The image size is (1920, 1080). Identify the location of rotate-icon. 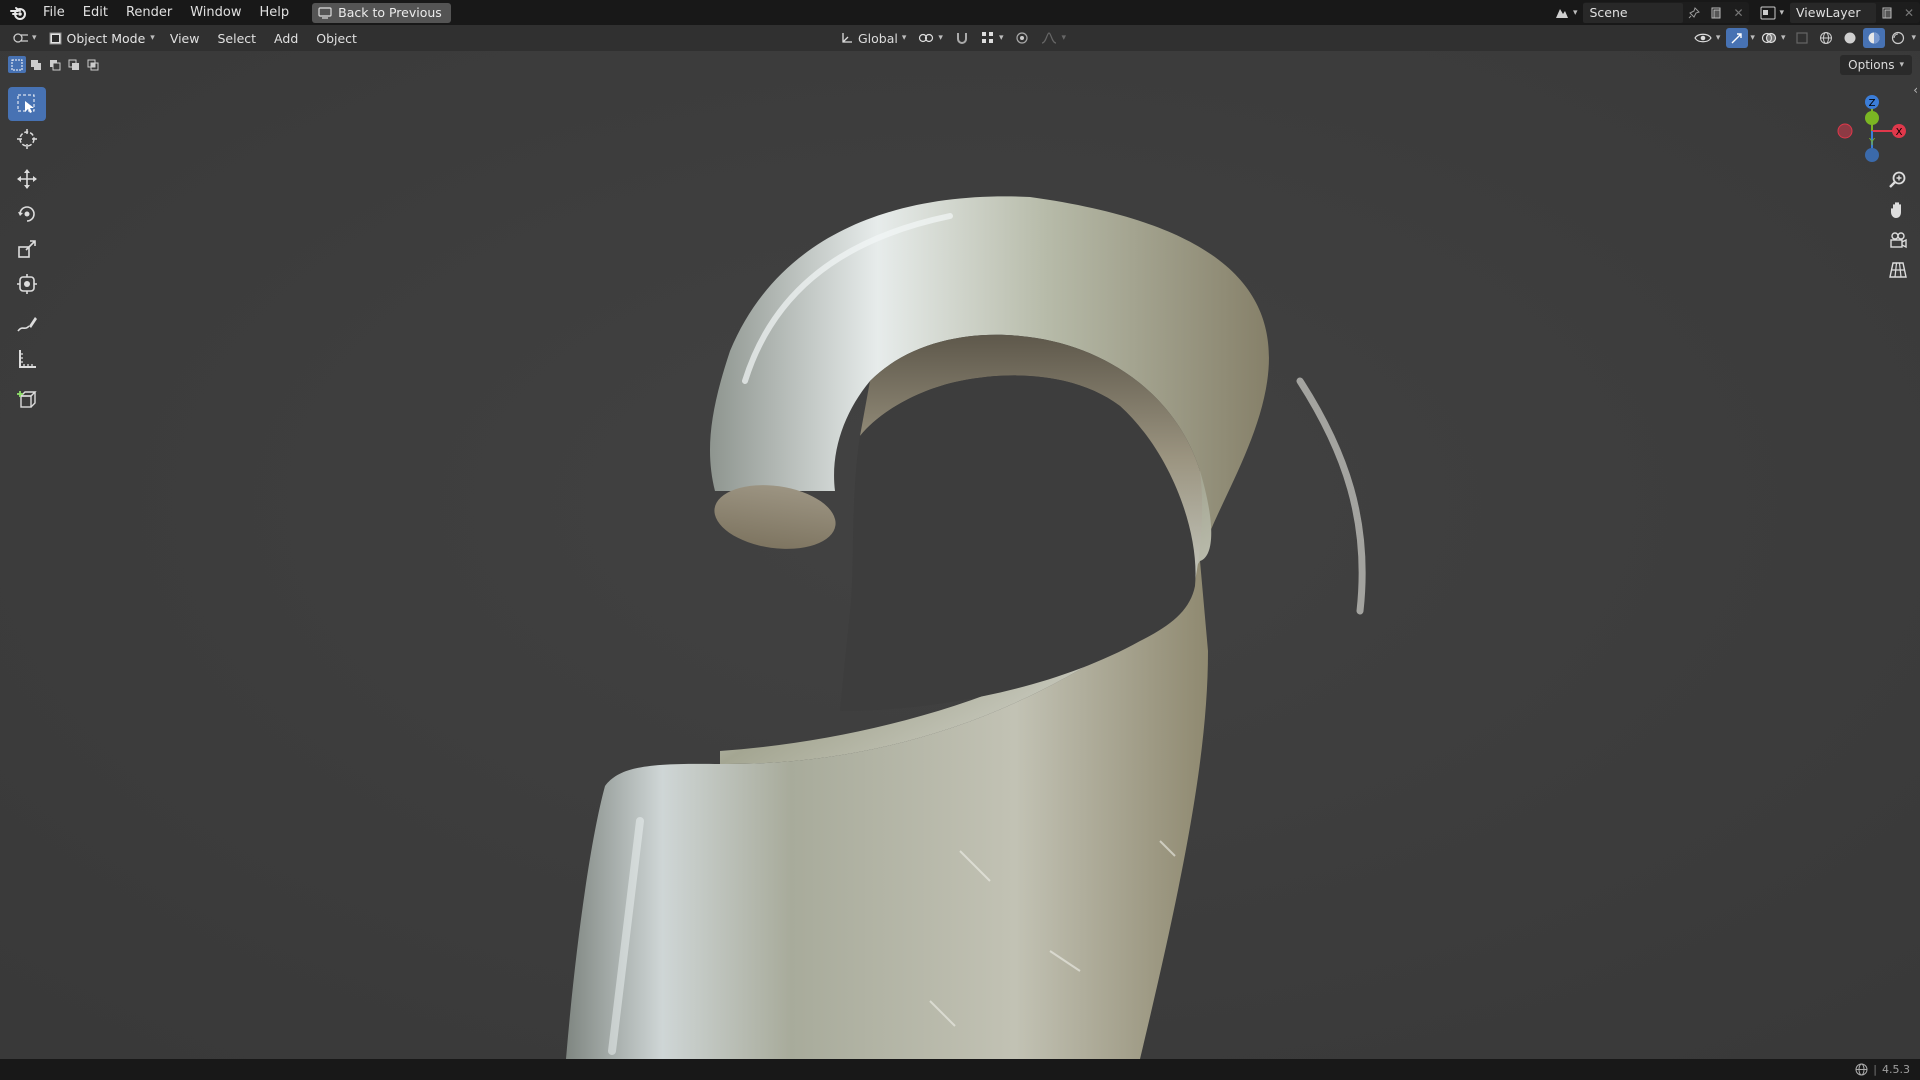
(26, 214).